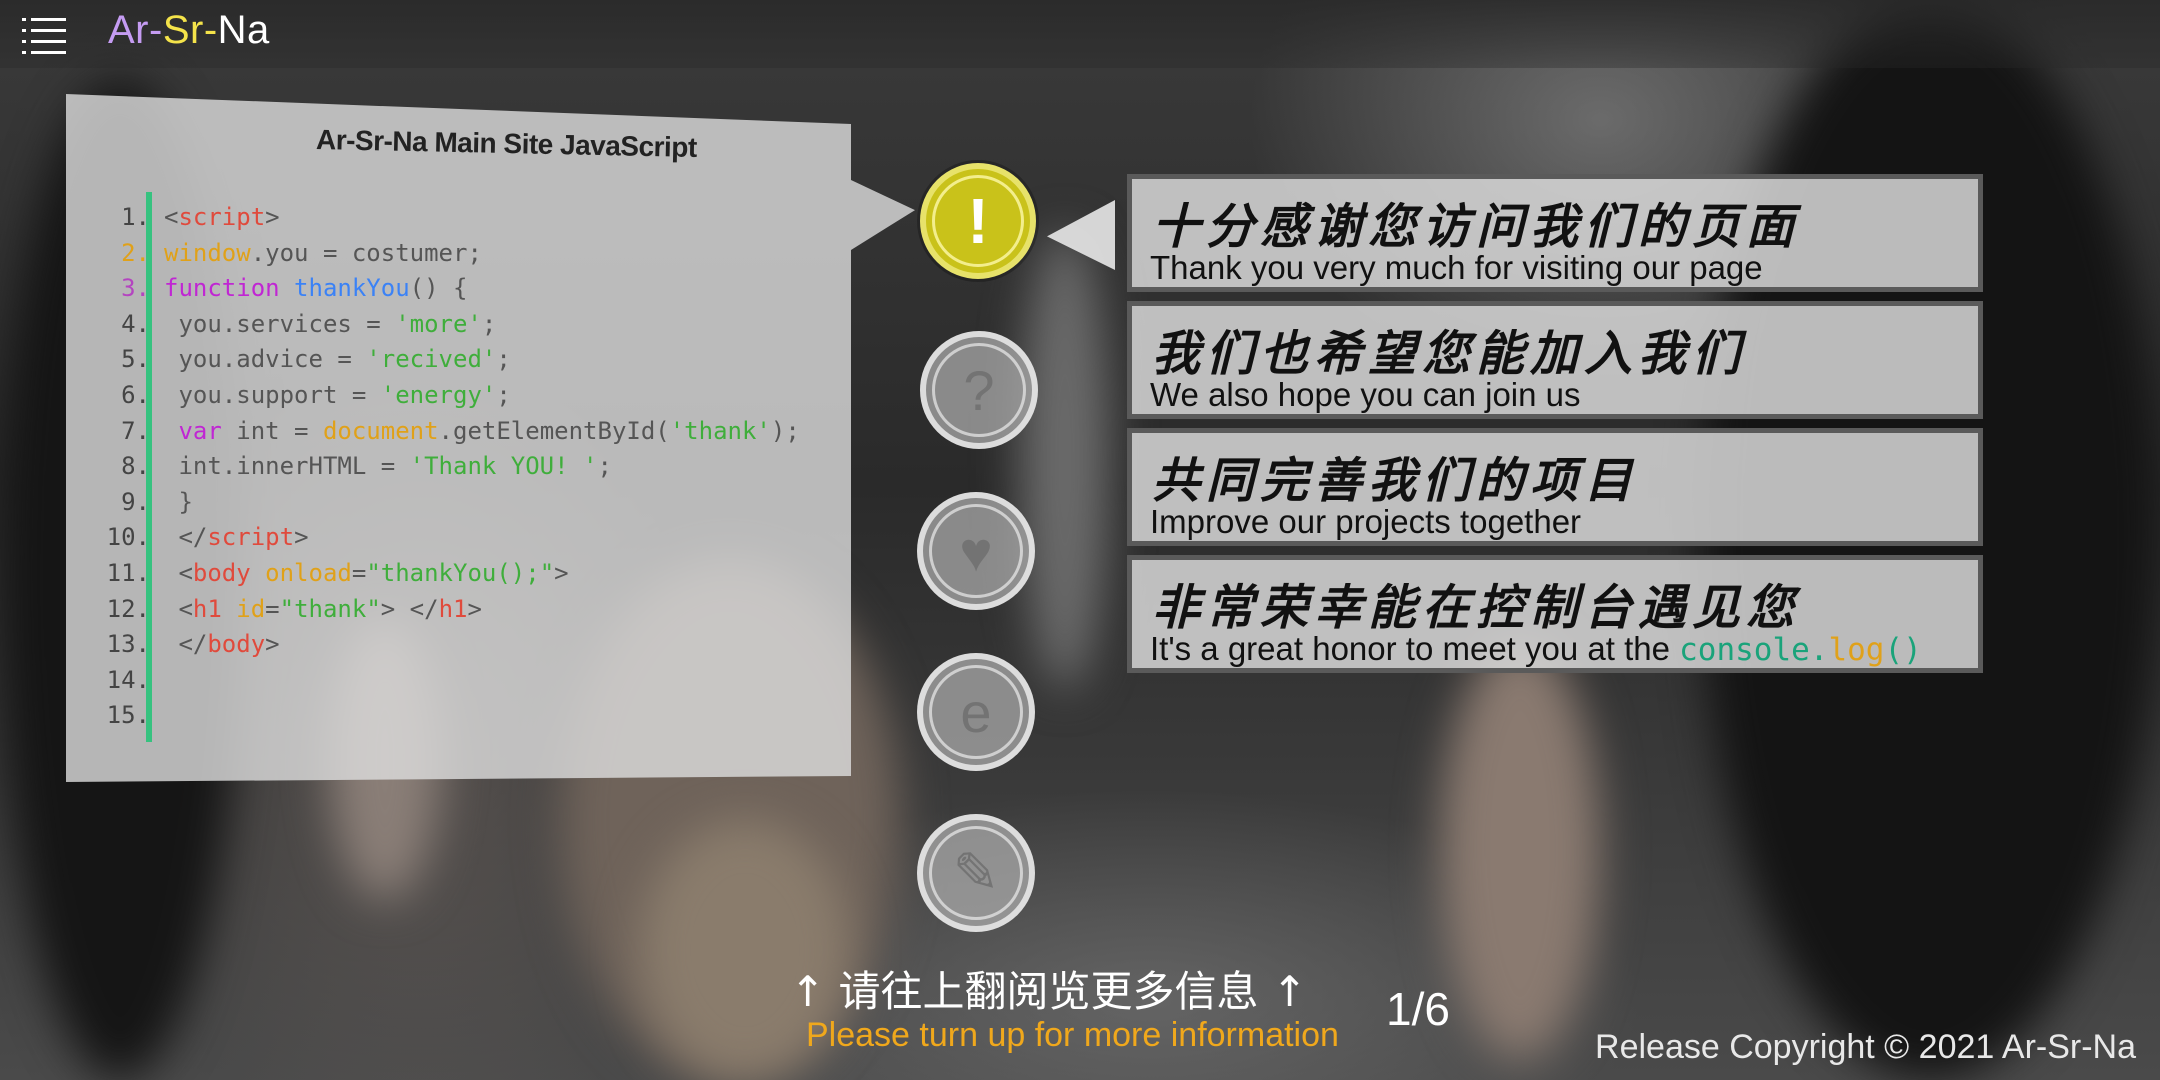  I want to click on top-bar: Ar-Sr-Na, so click(1080, 34).